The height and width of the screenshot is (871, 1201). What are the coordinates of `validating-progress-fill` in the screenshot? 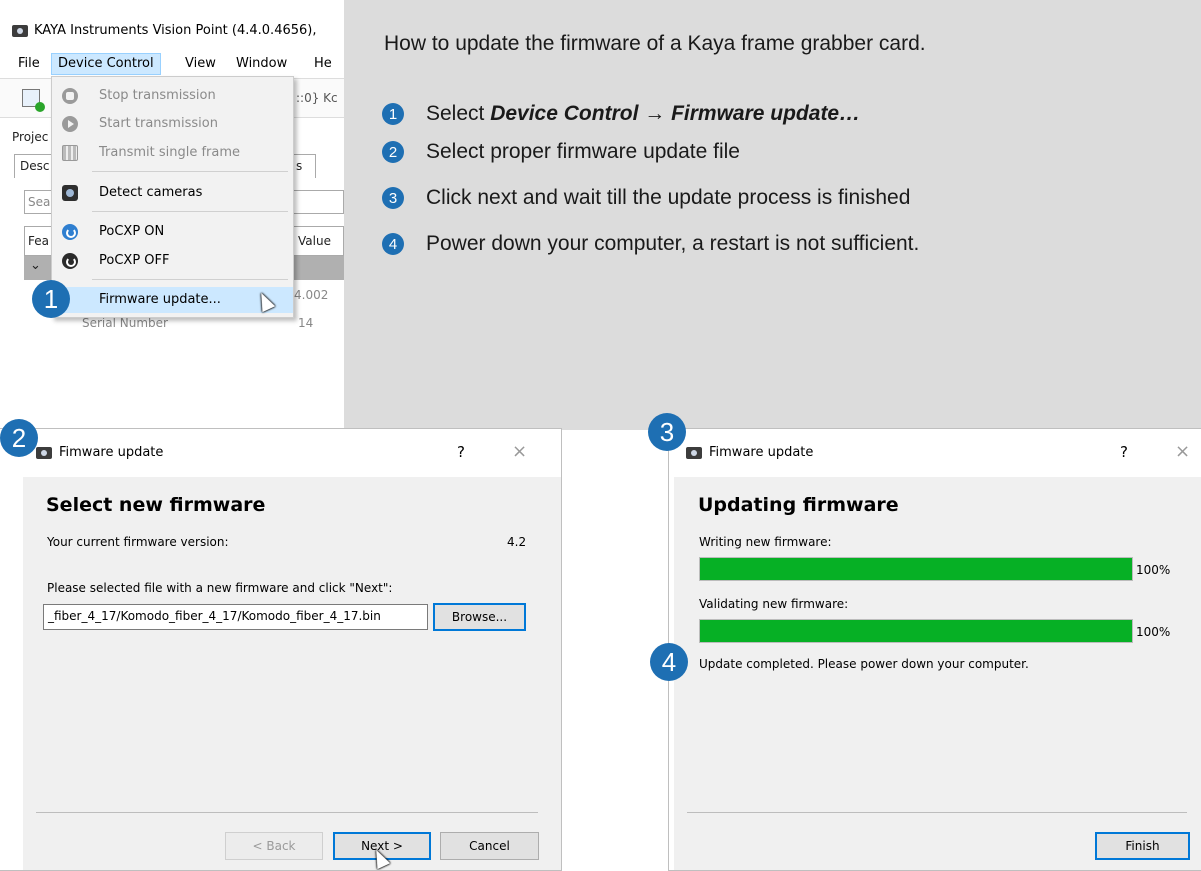 It's located at (916, 631).